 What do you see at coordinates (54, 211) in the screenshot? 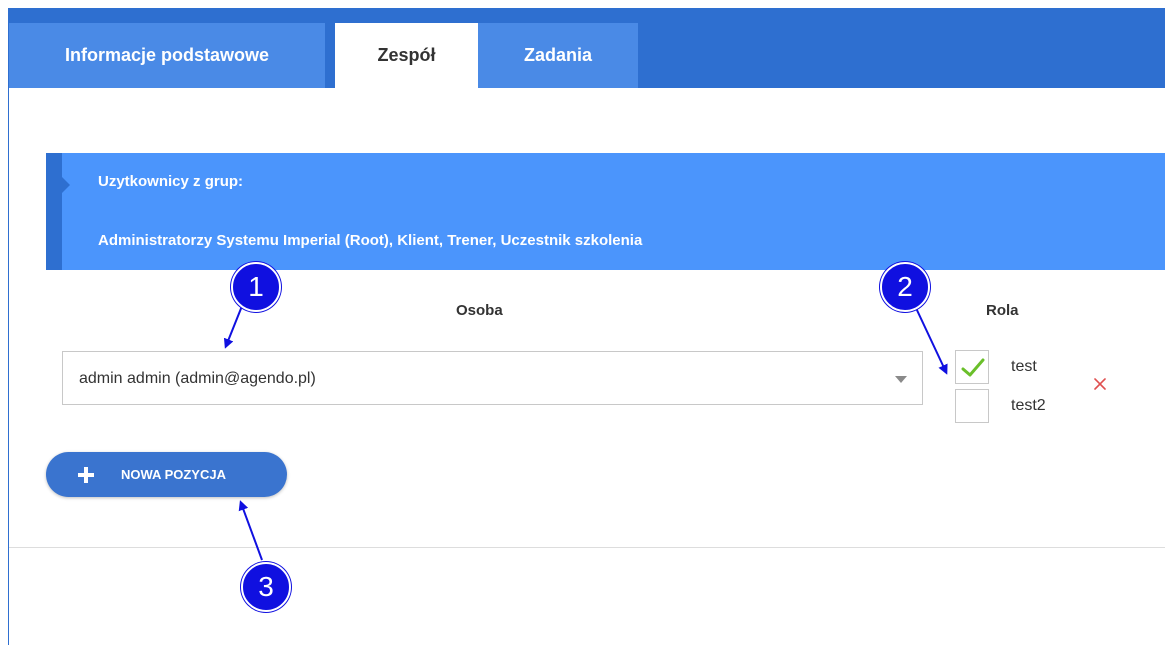
I see `info-box-accent-strip` at bounding box center [54, 211].